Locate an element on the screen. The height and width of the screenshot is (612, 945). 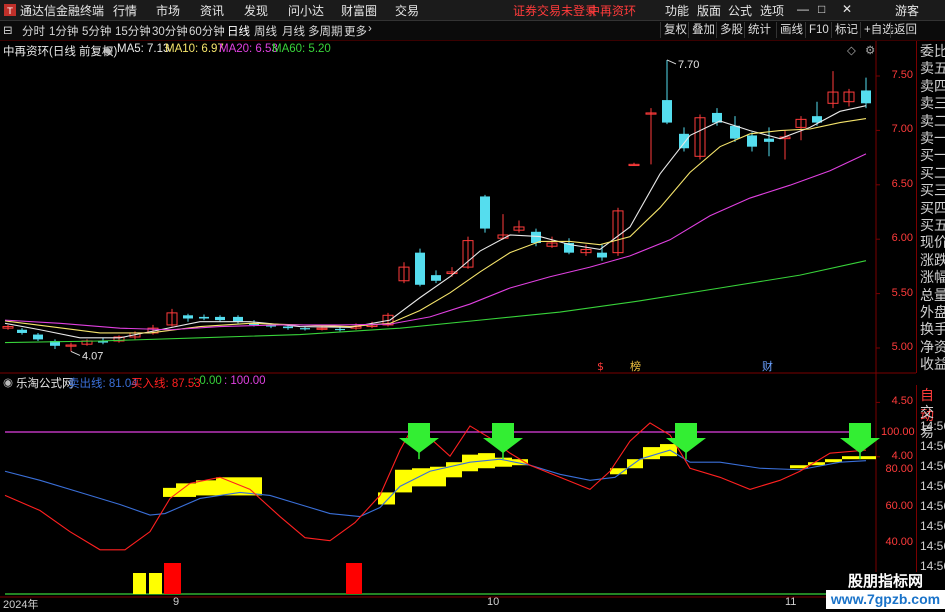
time-label-oct: 10 is located at coordinates (493, 602).